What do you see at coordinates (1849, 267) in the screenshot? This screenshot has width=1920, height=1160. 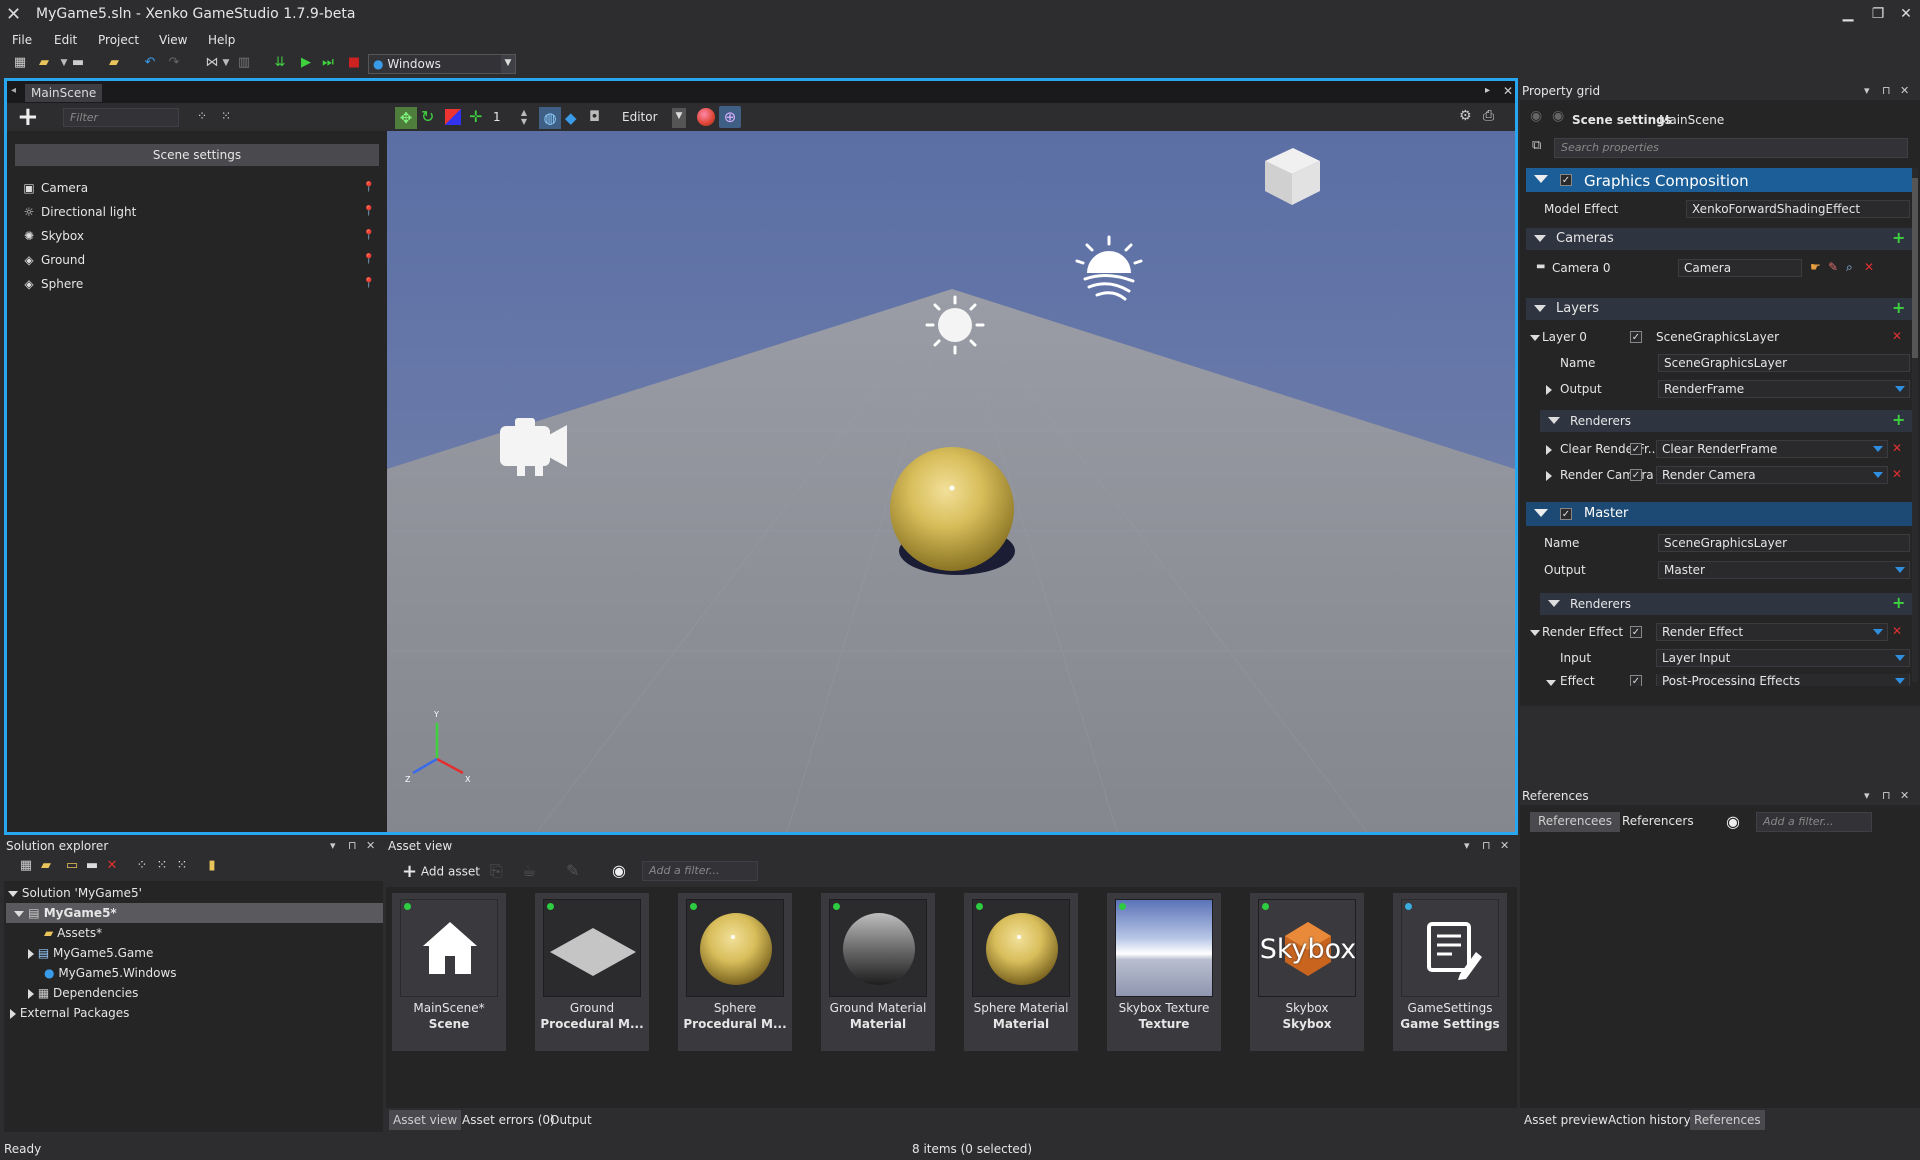 I see `select-reference-icon: ⌕` at bounding box center [1849, 267].